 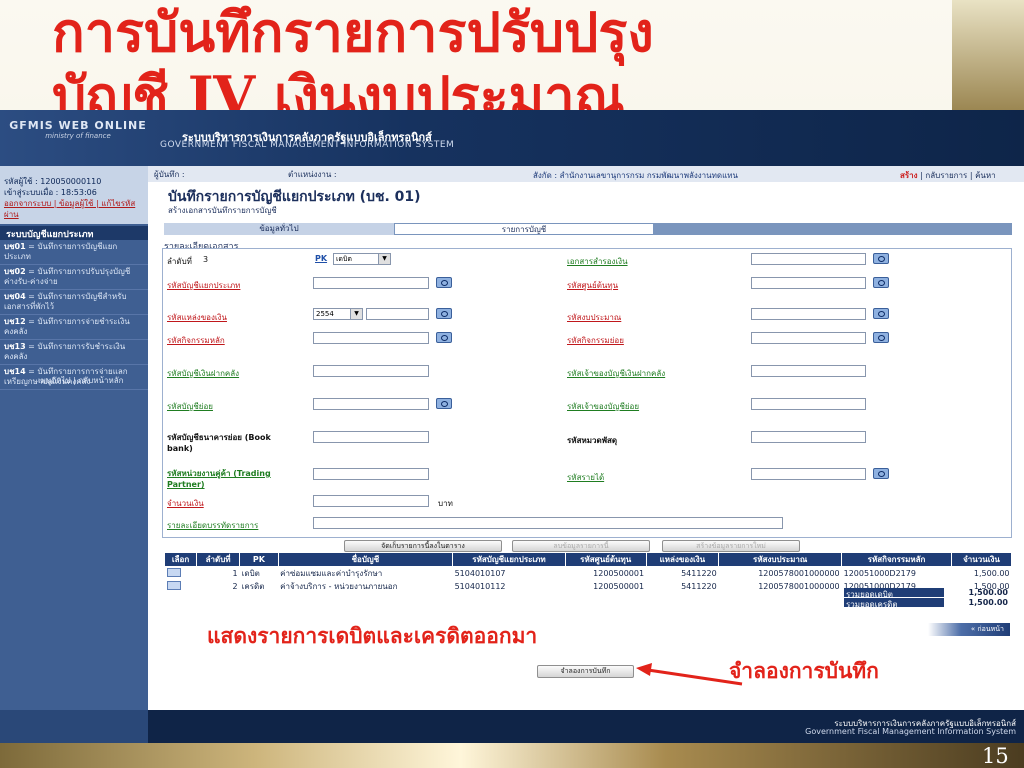 What do you see at coordinates (53, 181) in the screenshot?
I see `user-id-label: รหัสผู้ใช้ : 120050000110` at bounding box center [53, 181].